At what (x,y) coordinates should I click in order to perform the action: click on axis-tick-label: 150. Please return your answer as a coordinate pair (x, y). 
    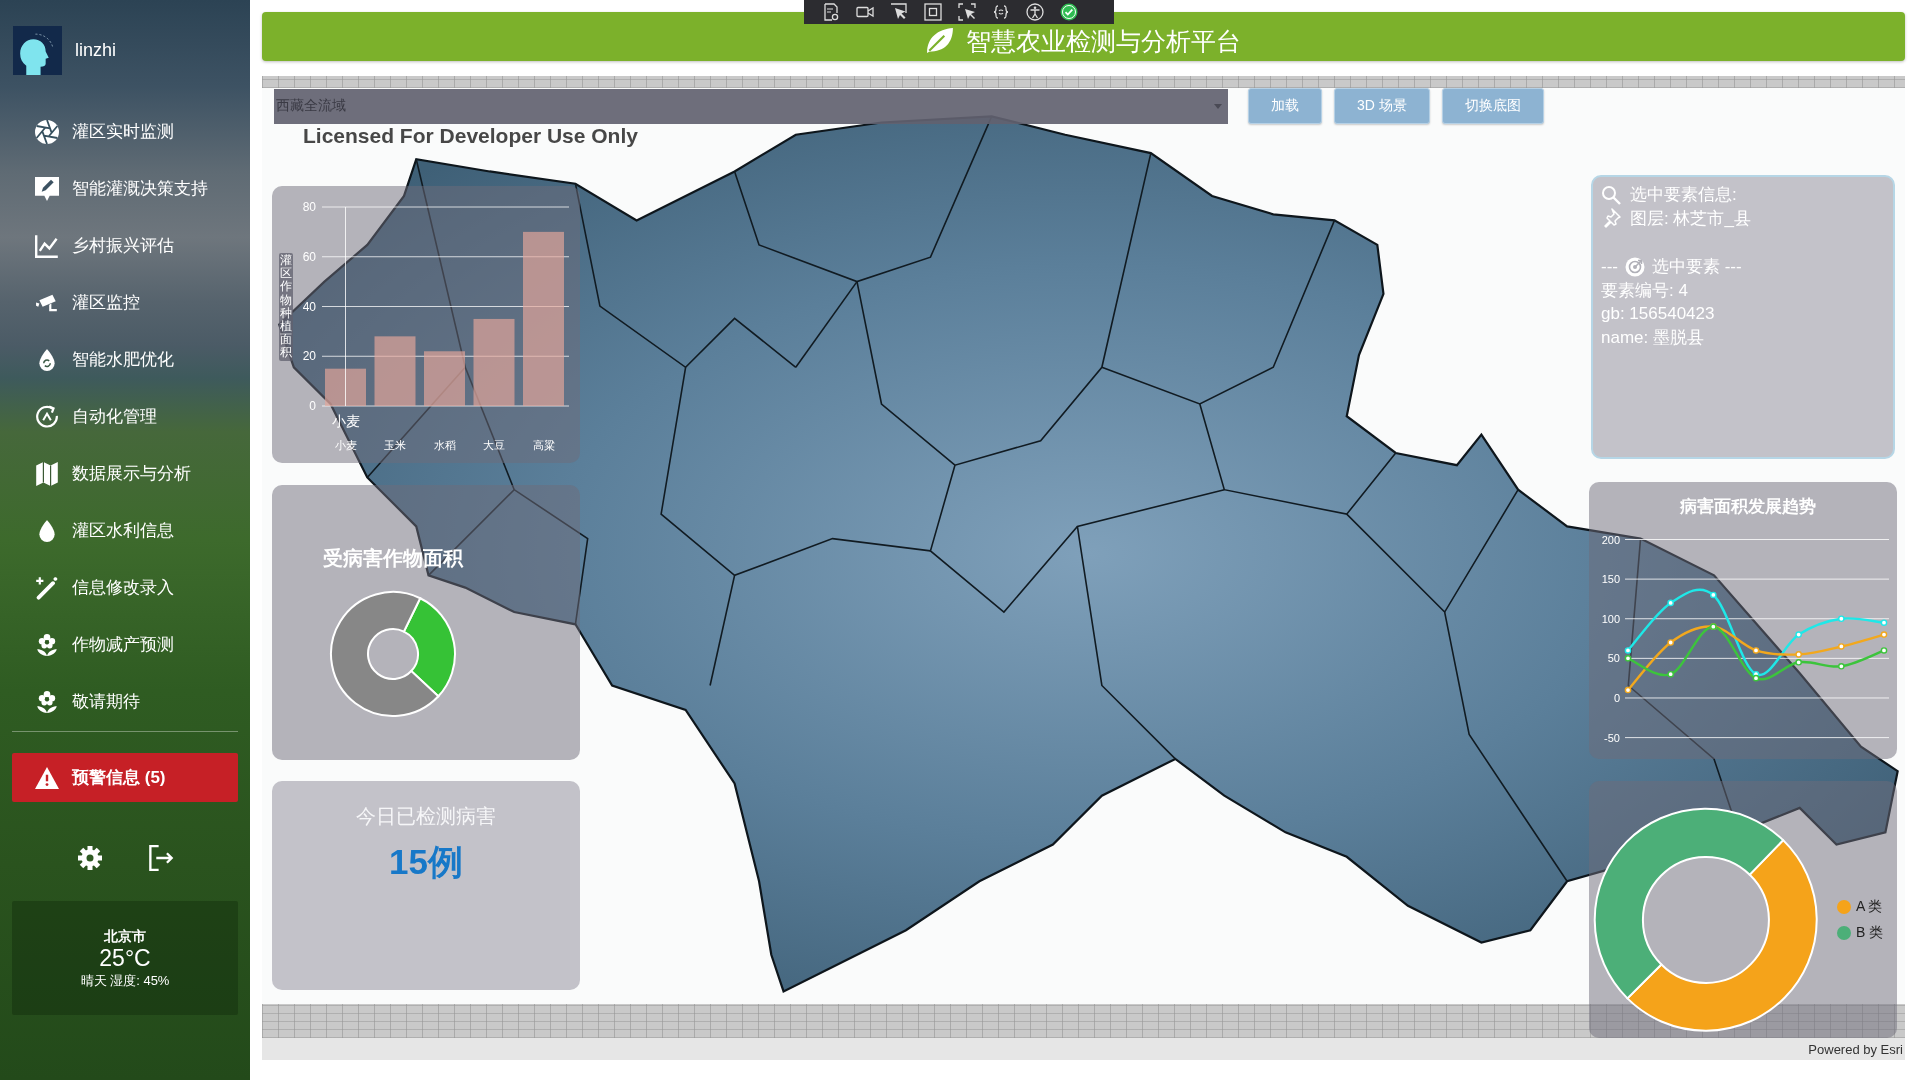
    Looking at the image, I should click on (1610, 579).